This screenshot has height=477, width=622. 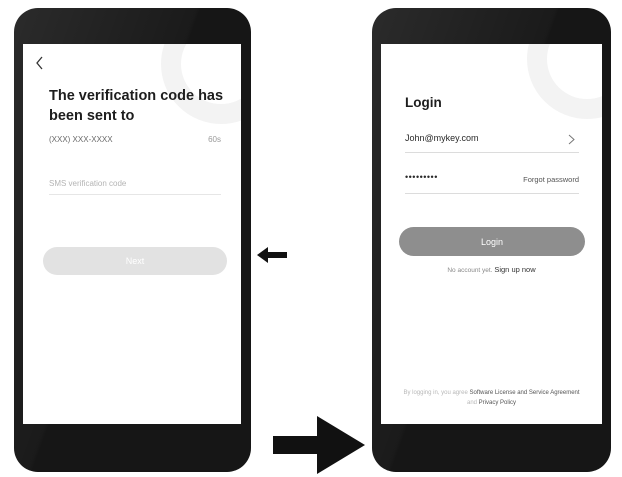 I want to click on next-button: Next, so click(x=135, y=261).